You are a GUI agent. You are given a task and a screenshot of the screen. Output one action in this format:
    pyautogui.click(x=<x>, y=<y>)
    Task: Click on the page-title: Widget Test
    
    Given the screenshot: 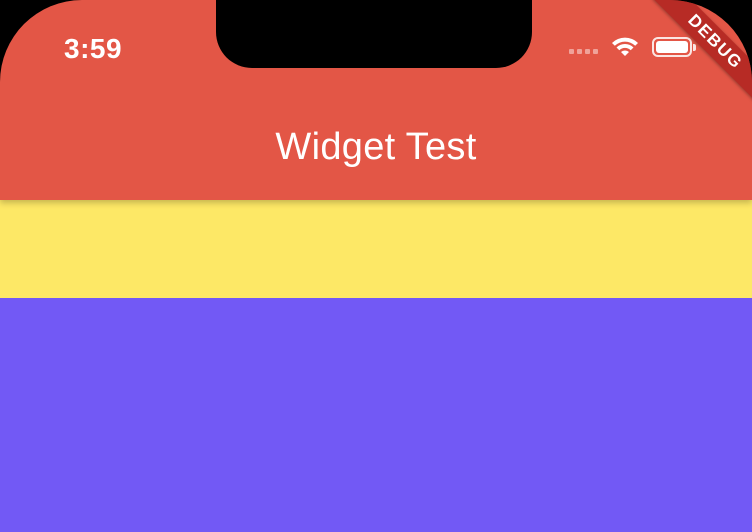 What is the action you would take?
    pyautogui.click(x=376, y=147)
    